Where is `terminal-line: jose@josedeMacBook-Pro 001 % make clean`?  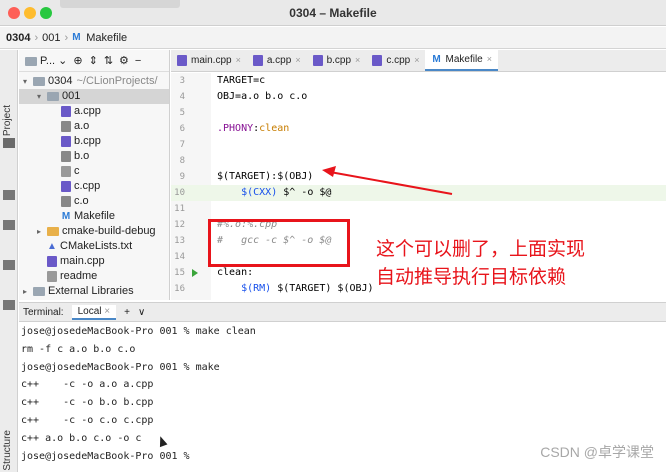 terminal-line: jose@josedeMacBook-Pro 001 % make clean is located at coordinates (138, 331).